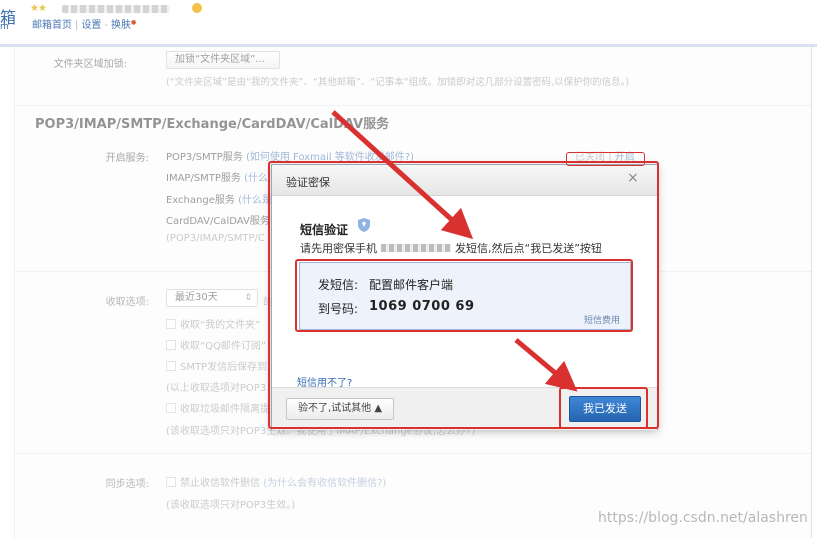  Describe the element at coordinates (402, 175) in the screenshot. I see `annotation-arrow-down` at that location.